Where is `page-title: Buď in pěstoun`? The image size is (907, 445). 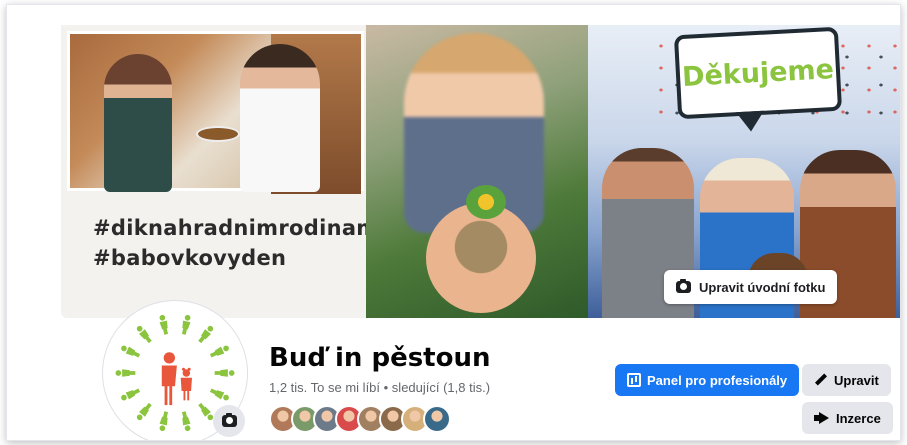 page-title: Buď in pěstoun is located at coordinates (380, 358).